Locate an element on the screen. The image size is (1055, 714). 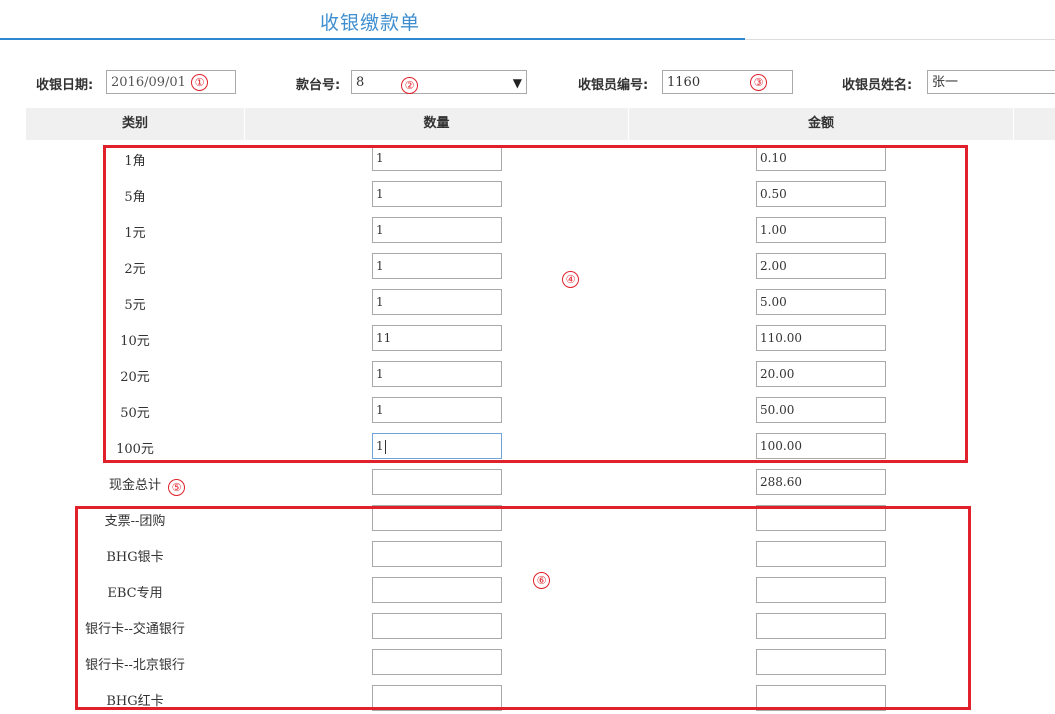
row-label-cash-total: 现金总计 is located at coordinates (134, 485).